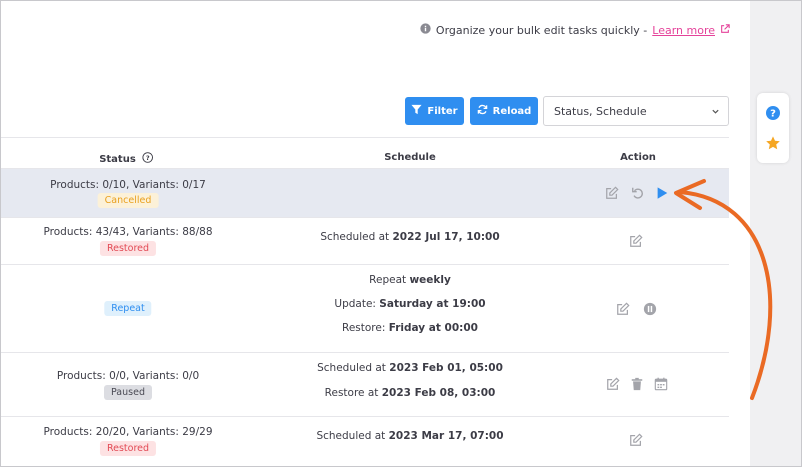  What do you see at coordinates (725, 30) in the screenshot?
I see `external-link-icon` at bounding box center [725, 30].